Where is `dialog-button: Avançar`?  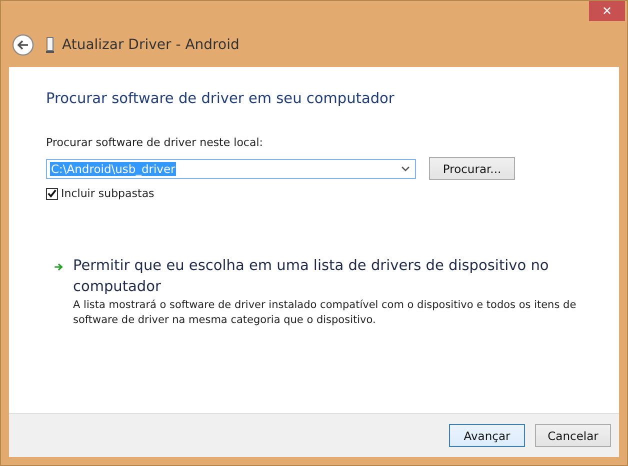
dialog-button: Avançar is located at coordinates (487, 435).